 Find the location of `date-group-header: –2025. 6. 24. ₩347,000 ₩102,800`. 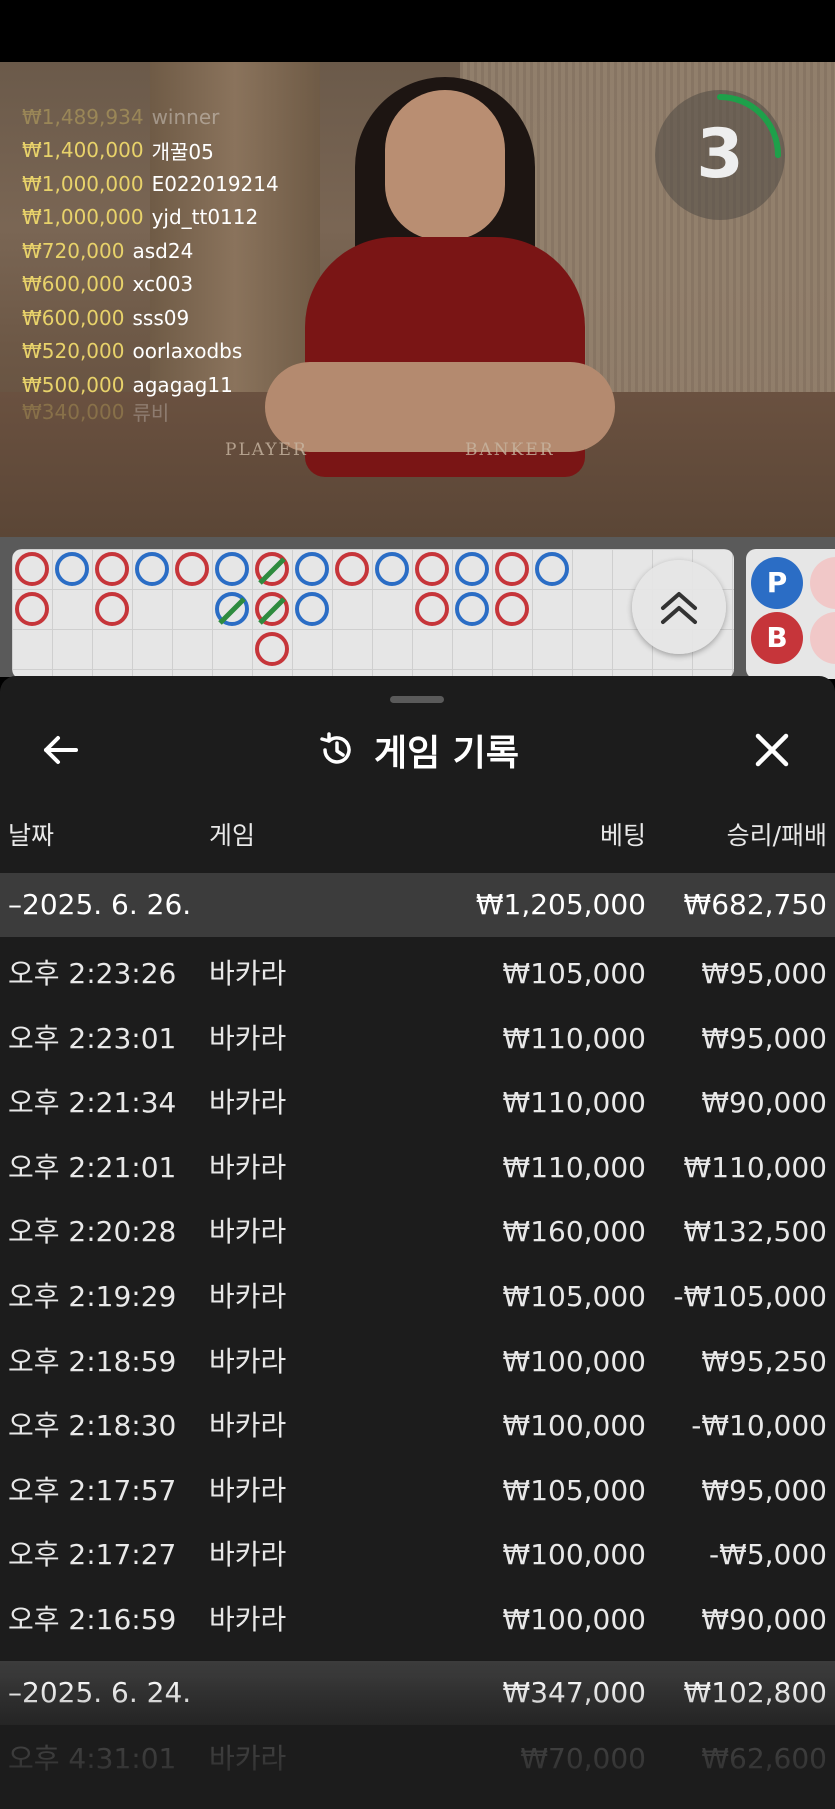

date-group-header: –2025. 6. 24. ₩347,000 ₩102,800 is located at coordinates (417, 1693).